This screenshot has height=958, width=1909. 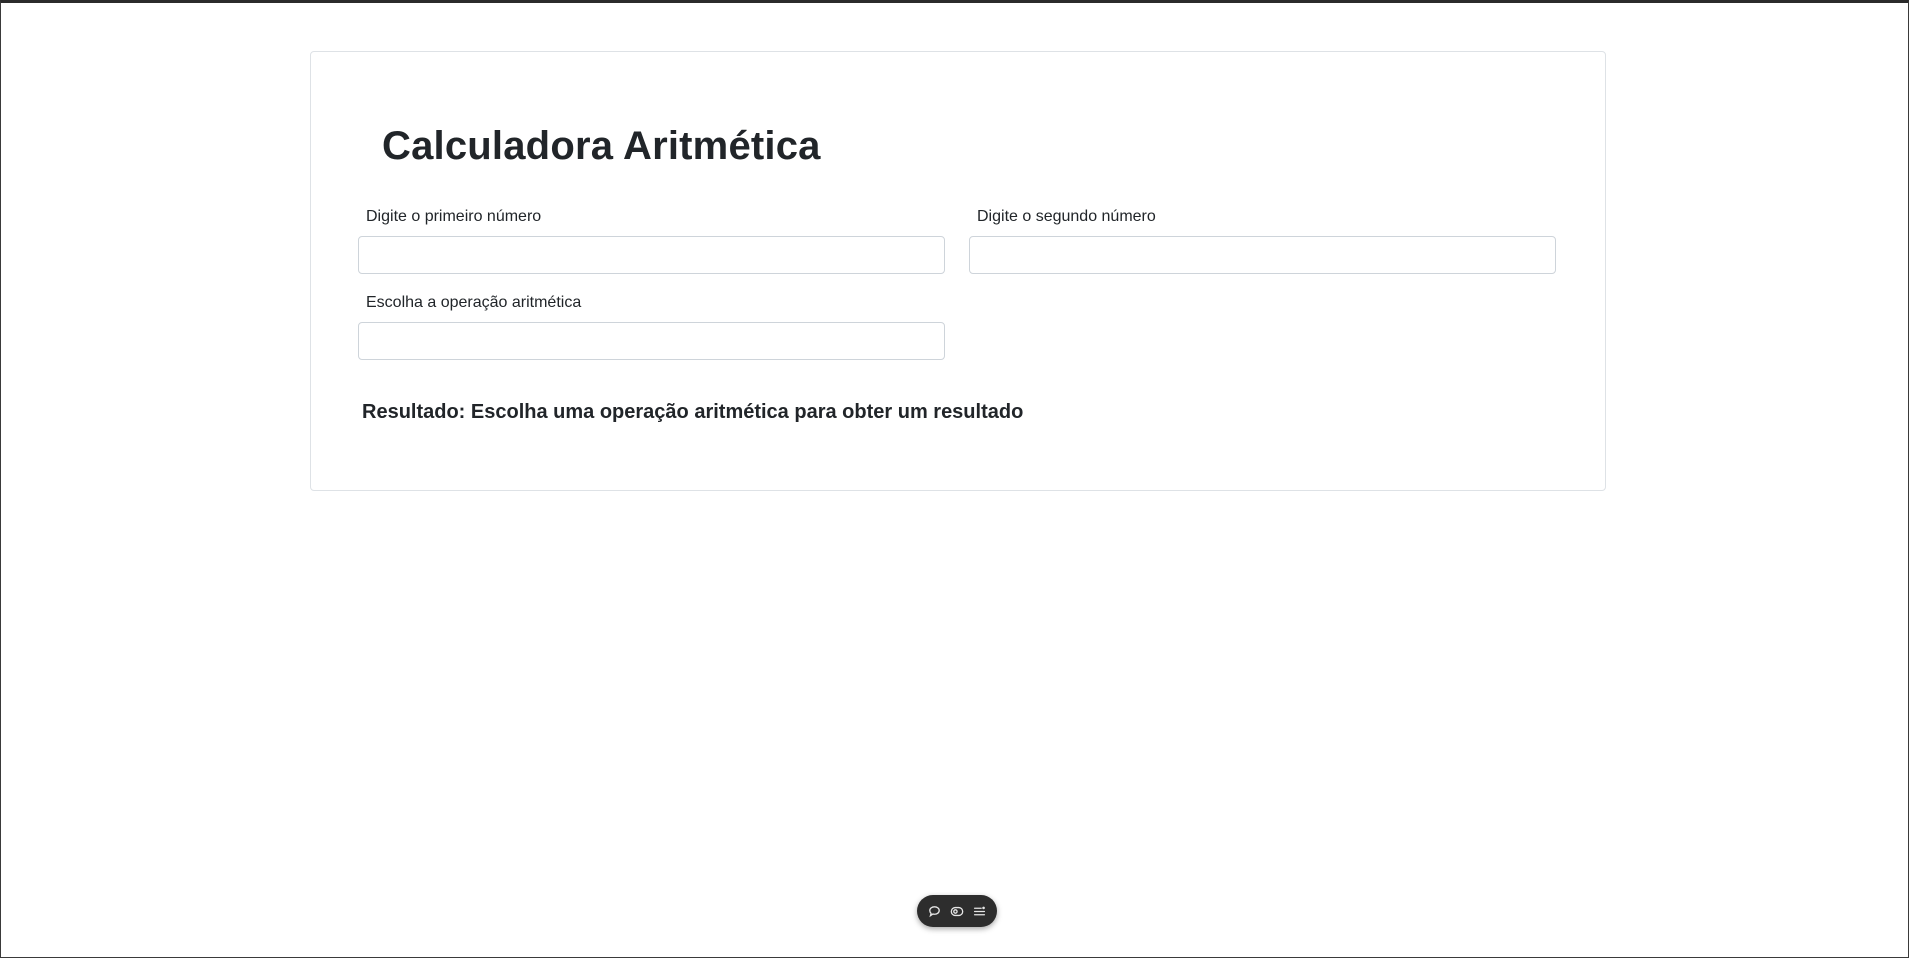 I want to click on comment-button, so click(x=934, y=911).